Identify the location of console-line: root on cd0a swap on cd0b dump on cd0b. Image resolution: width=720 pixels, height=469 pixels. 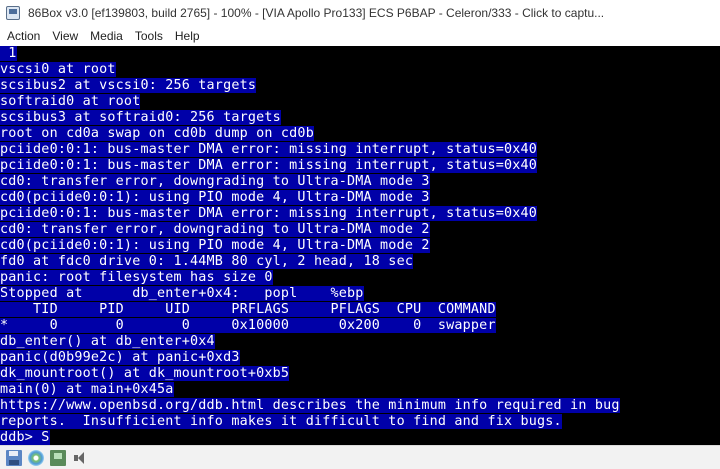
(157, 133).